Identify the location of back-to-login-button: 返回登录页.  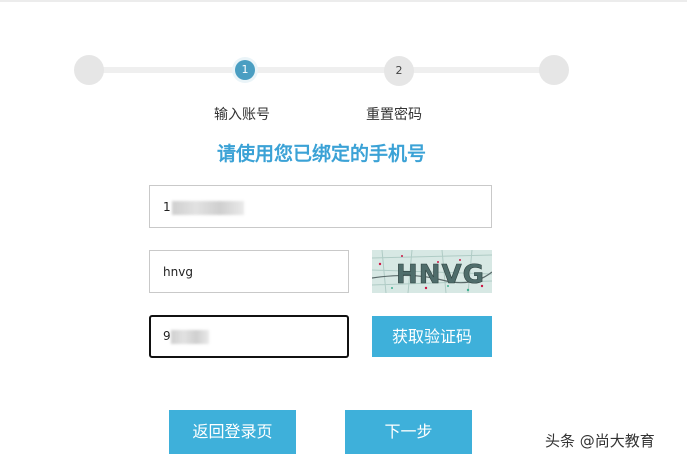
(232, 432).